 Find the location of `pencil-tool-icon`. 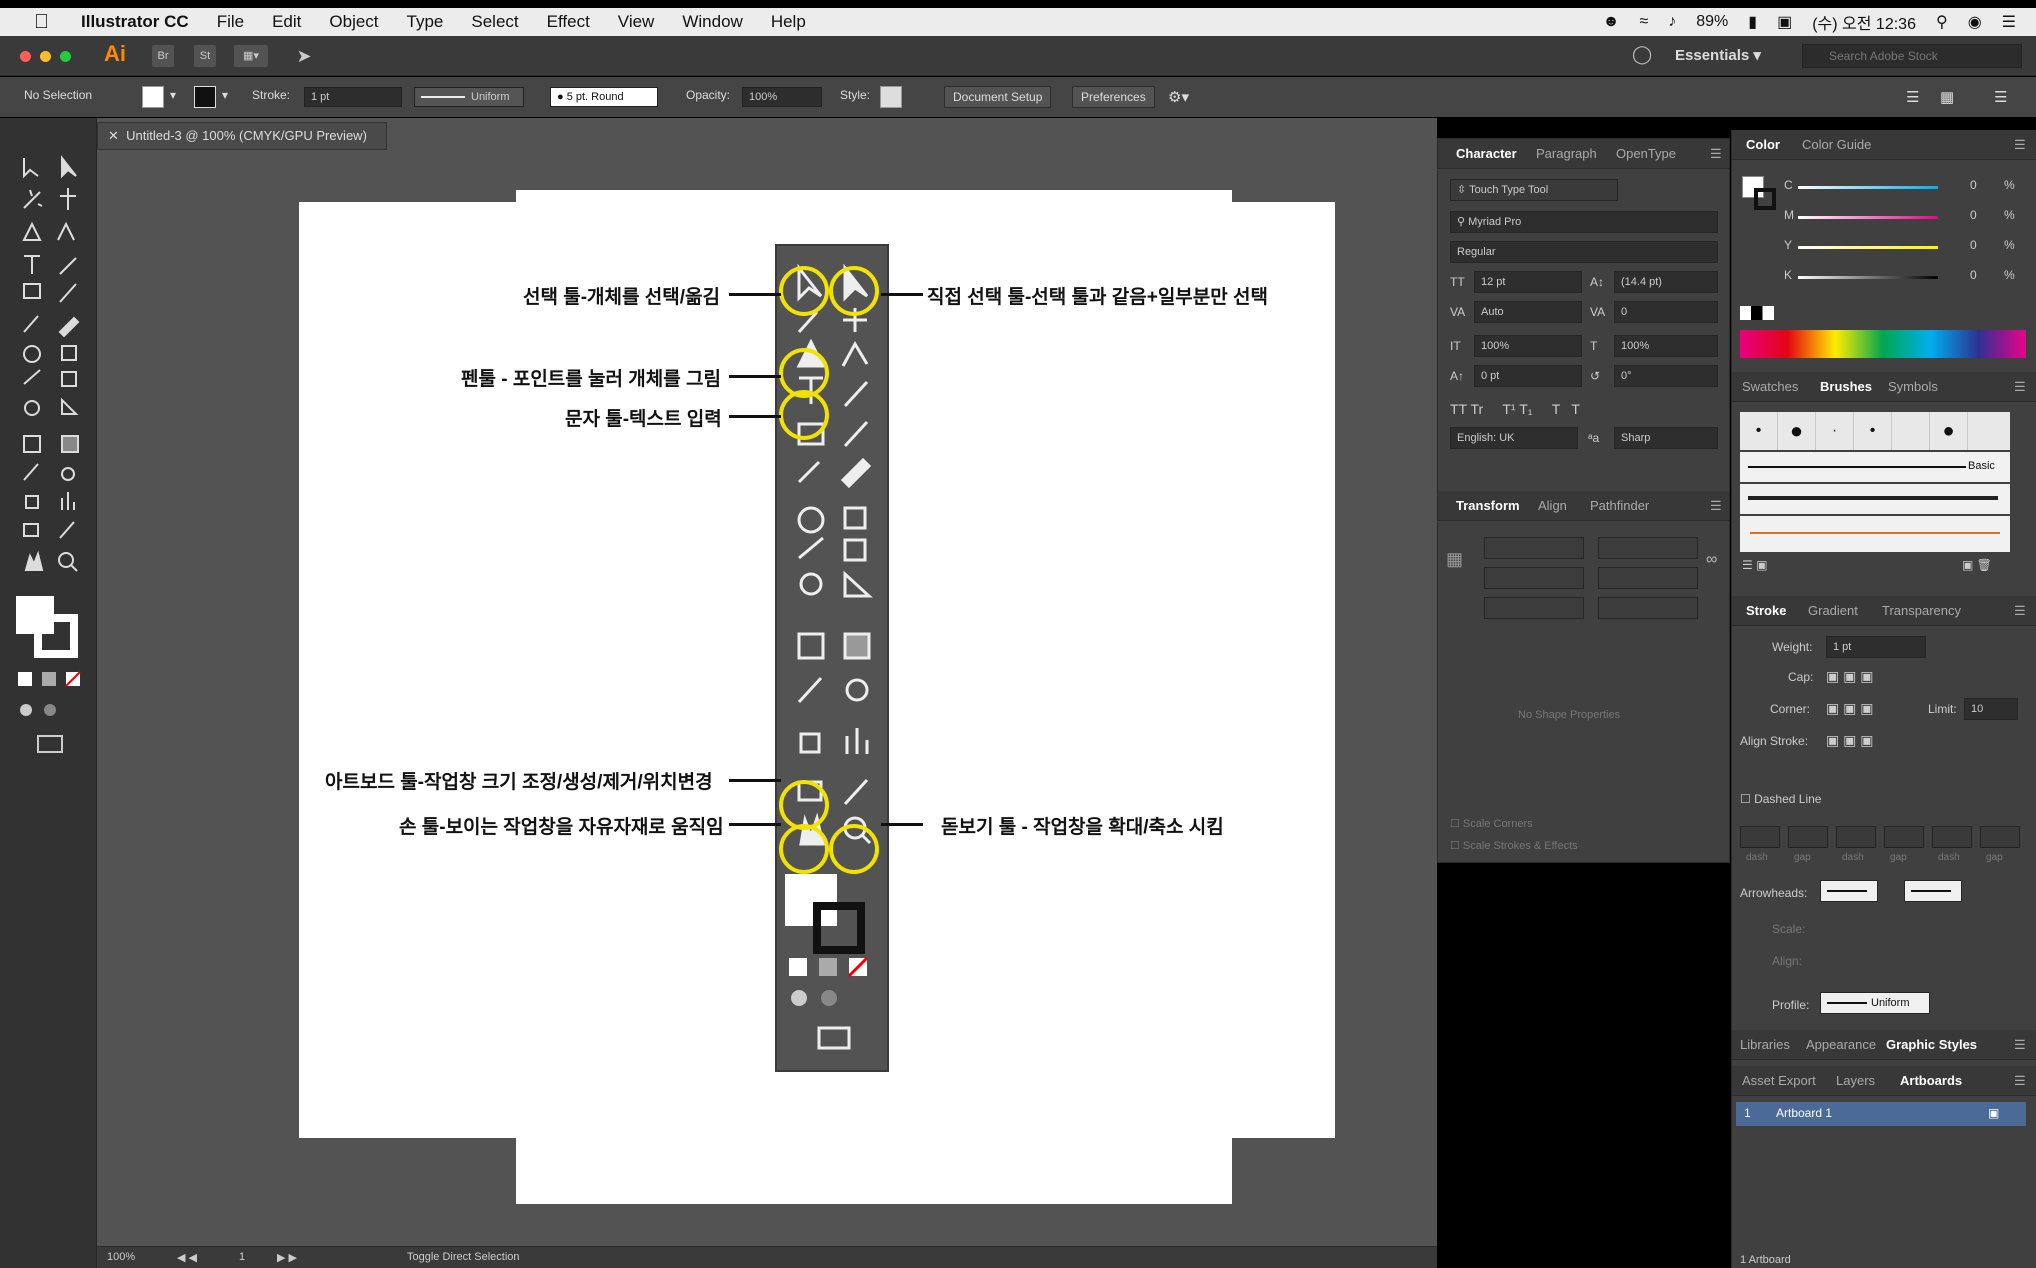

pencil-tool-icon is located at coordinates (31, 324).